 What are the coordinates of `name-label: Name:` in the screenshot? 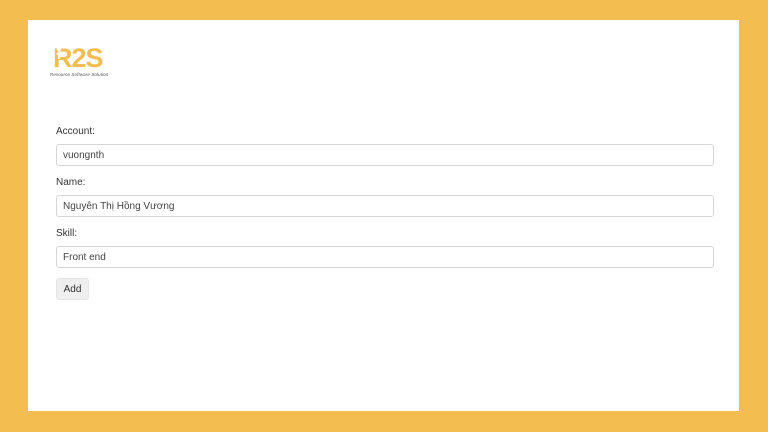 It's located at (71, 182).